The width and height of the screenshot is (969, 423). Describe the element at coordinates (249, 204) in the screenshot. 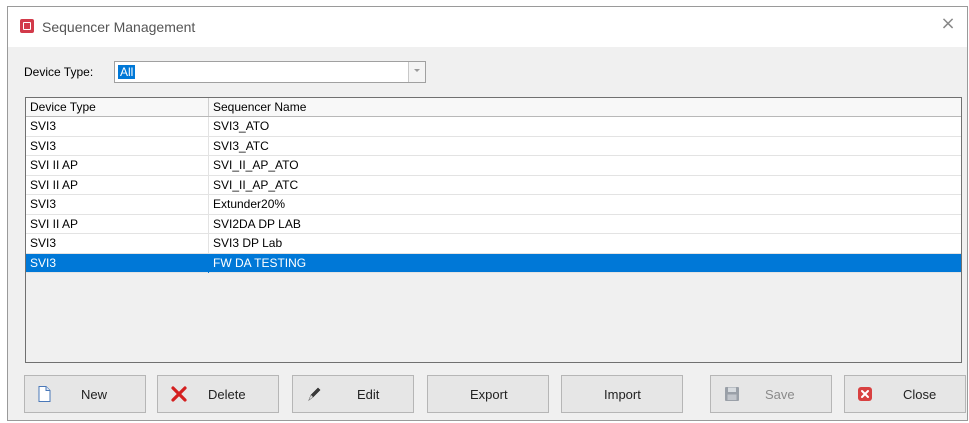

I see `sequencer-name-cell: Extunder20%` at that location.